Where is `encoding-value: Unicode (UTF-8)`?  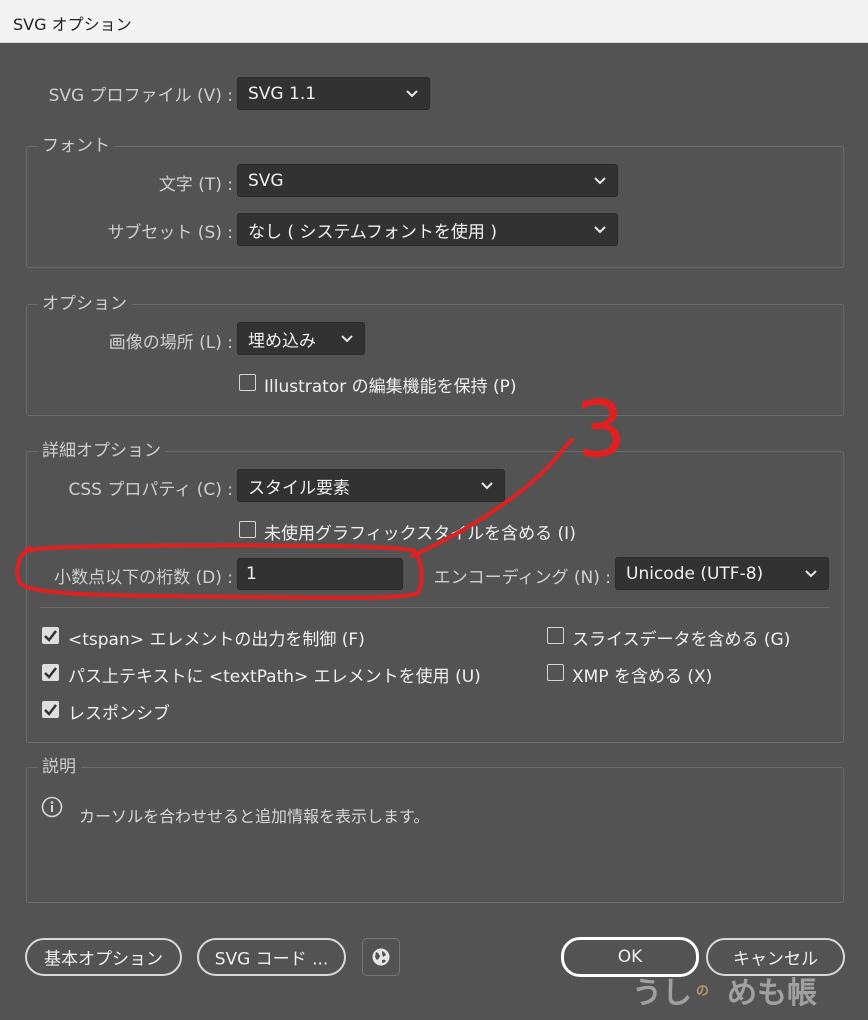 encoding-value: Unicode (UTF-8) is located at coordinates (695, 573).